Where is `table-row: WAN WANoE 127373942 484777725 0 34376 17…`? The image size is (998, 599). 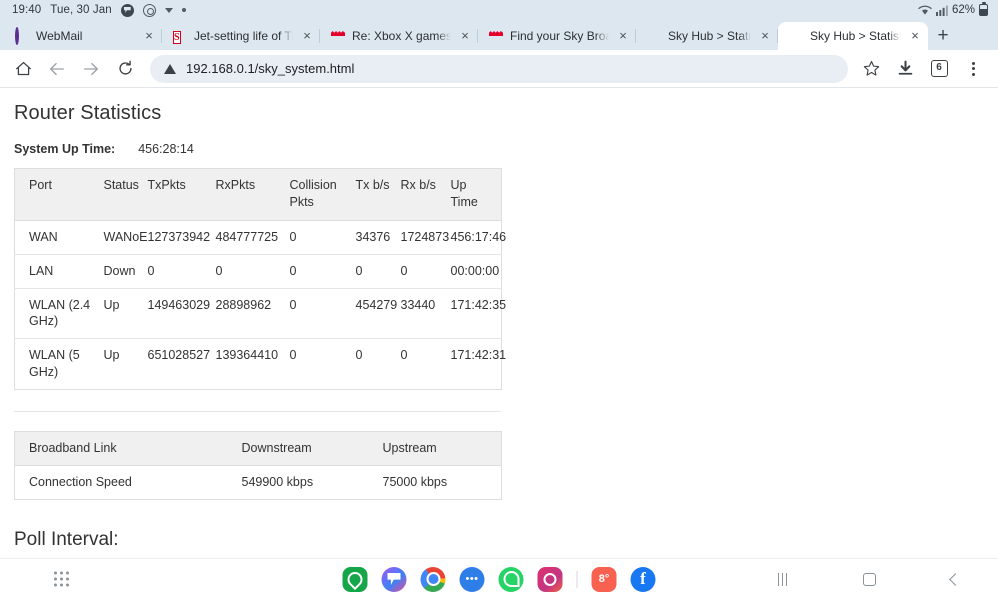
table-row: WAN WANoE 127373942 484777725 0 34376 17… is located at coordinates (261, 237).